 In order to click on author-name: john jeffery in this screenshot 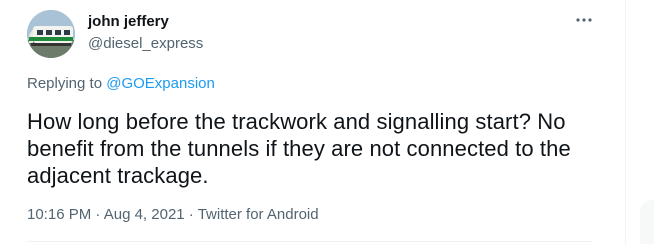, I will do `click(128, 22)`.